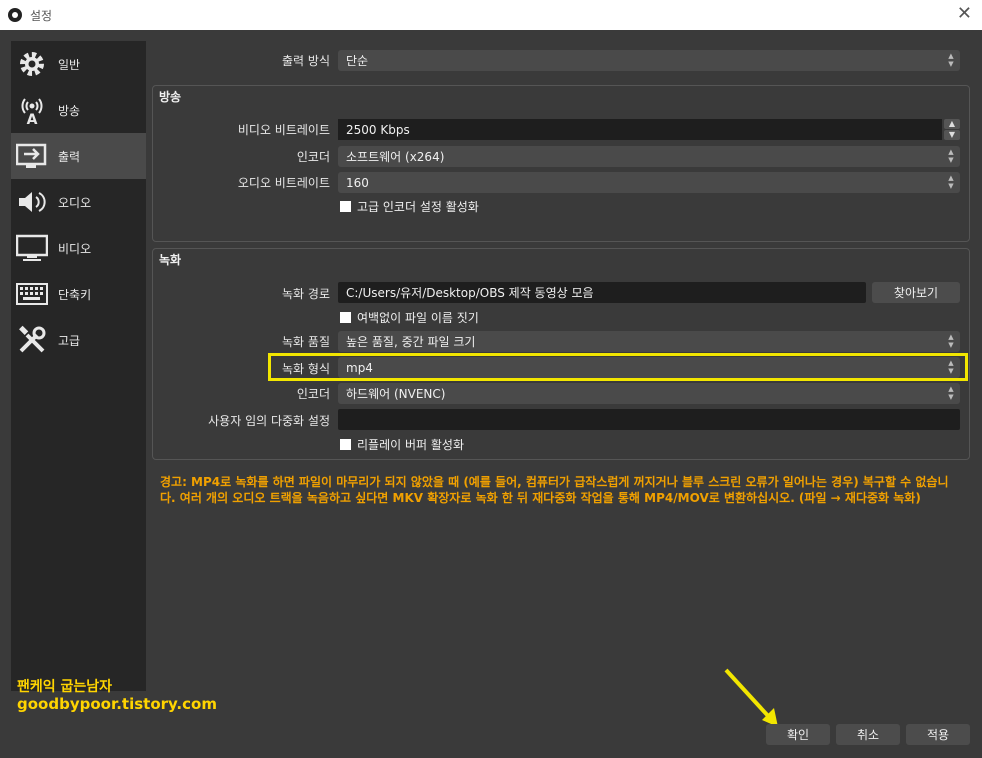 This screenshot has height=758, width=982. I want to click on recording-encoder-select: 하드웨어 (NVENC) ▲ ▼, so click(649, 393).